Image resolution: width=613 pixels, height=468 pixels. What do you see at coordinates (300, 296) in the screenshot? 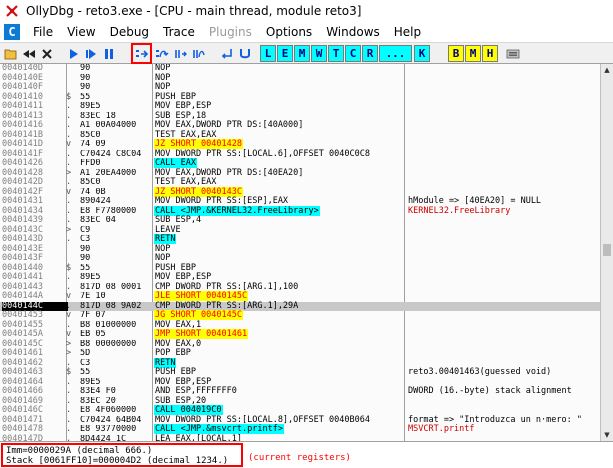
I see `disasm-row: 0040144A v 7E 10 JLE SHORT 0040145C` at bounding box center [300, 296].